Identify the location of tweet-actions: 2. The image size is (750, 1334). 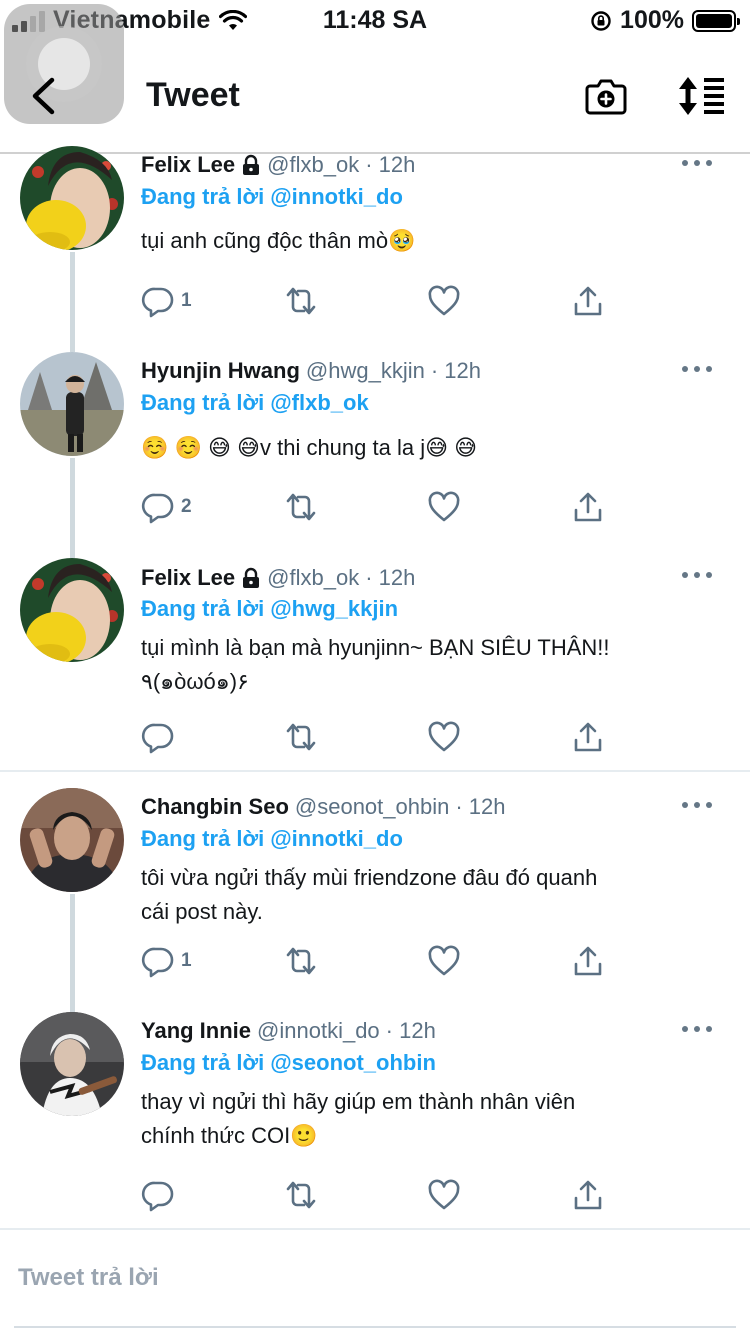
(381, 507).